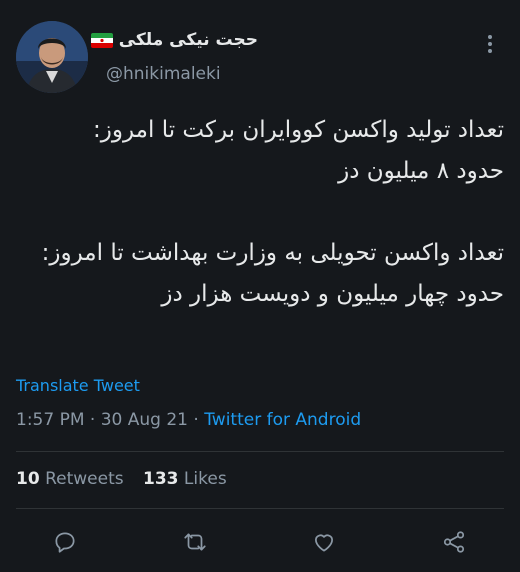  What do you see at coordinates (144, 420) in the screenshot?
I see `tweet-date: 30 Aug 21` at bounding box center [144, 420].